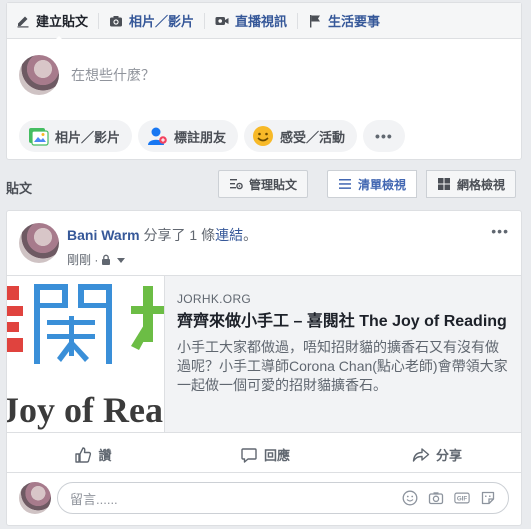  I want to click on post-meta: 剛剛 ·, so click(162, 259).